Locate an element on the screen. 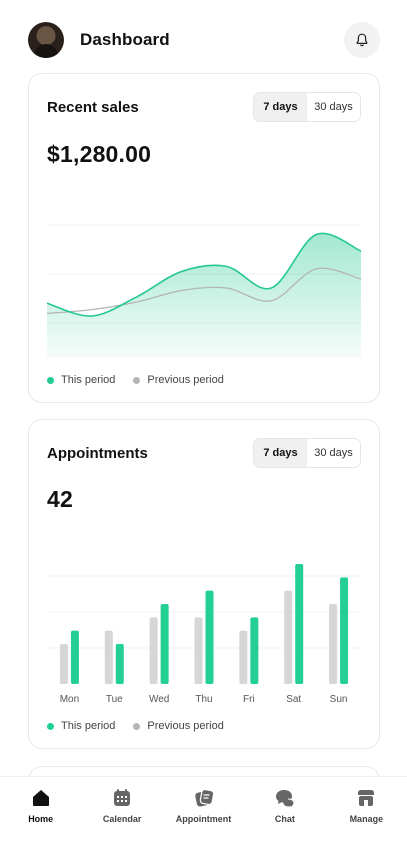 This screenshot has height=848, width=407. header: Dashboard is located at coordinates (204, 40).